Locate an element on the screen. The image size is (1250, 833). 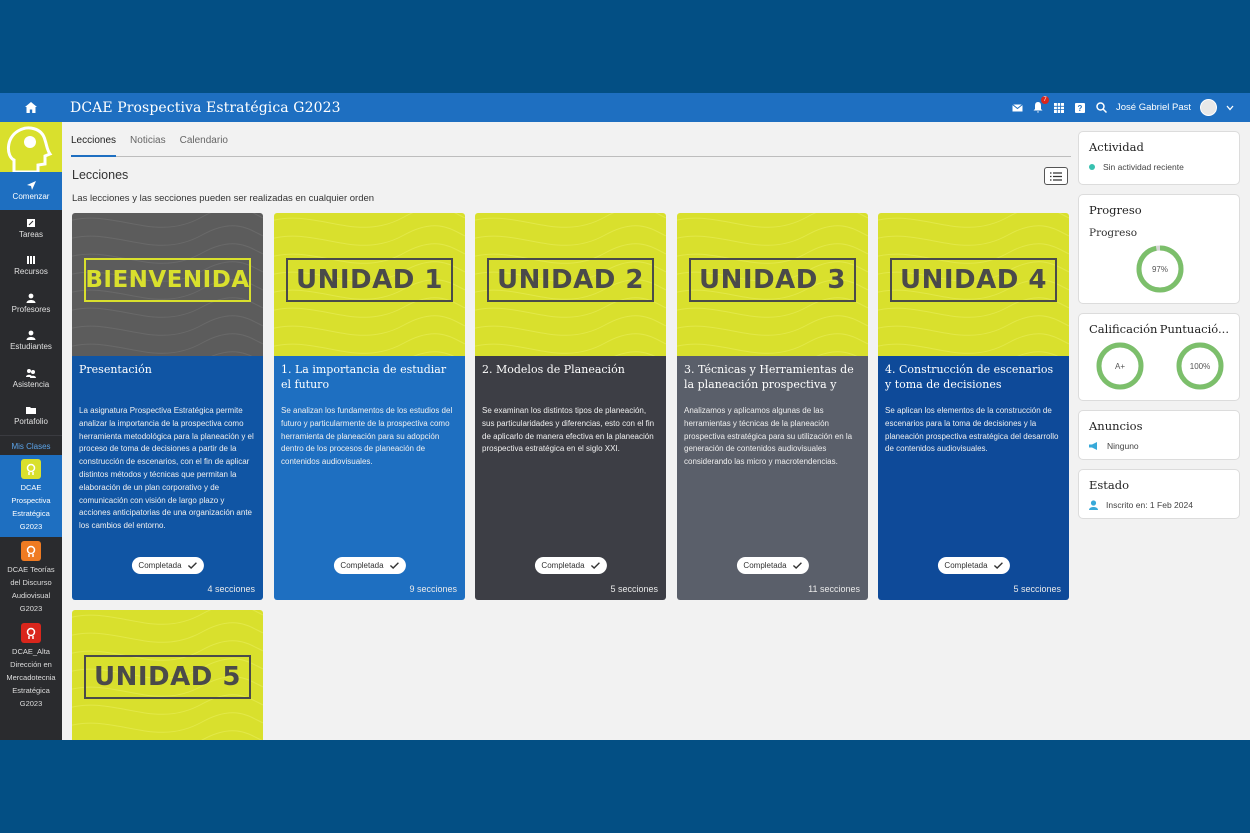
grade-rings: A+ 100% is located at coordinates (1160, 366).